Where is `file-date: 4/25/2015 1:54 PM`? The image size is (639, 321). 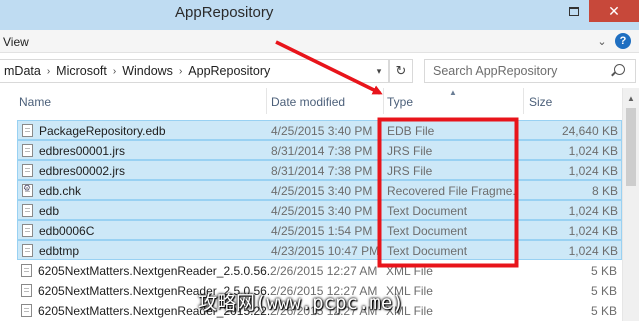
file-date: 4/25/2015 1:54 PM is located at coordinates (322, 231).